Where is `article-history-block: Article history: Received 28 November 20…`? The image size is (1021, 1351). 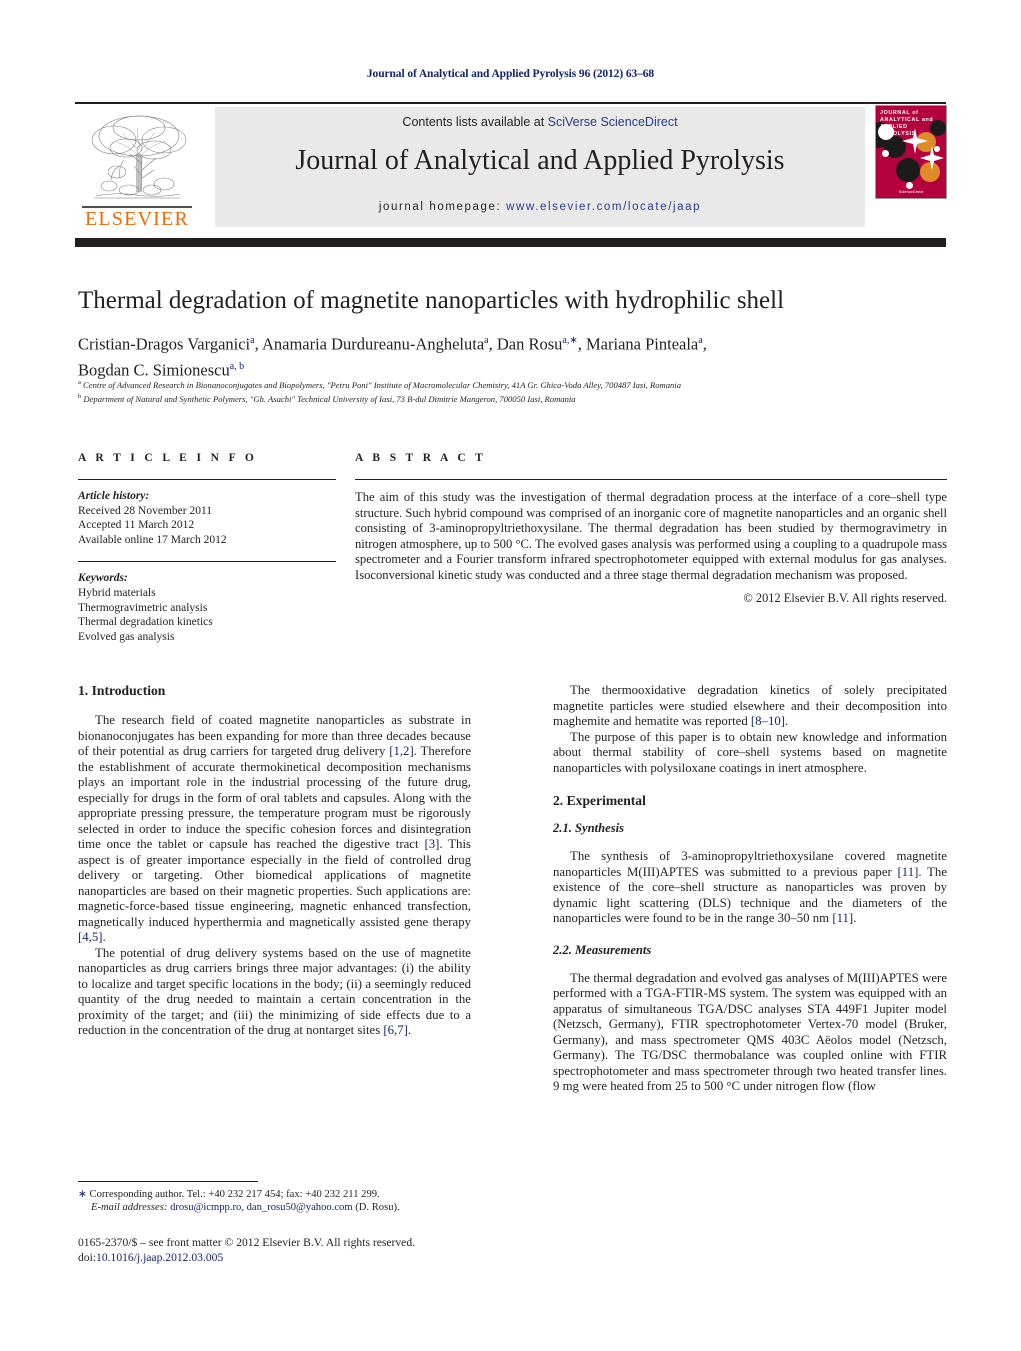 article-history-block: Article history: Received 28 November 20… is located at coordinates (207, 518).